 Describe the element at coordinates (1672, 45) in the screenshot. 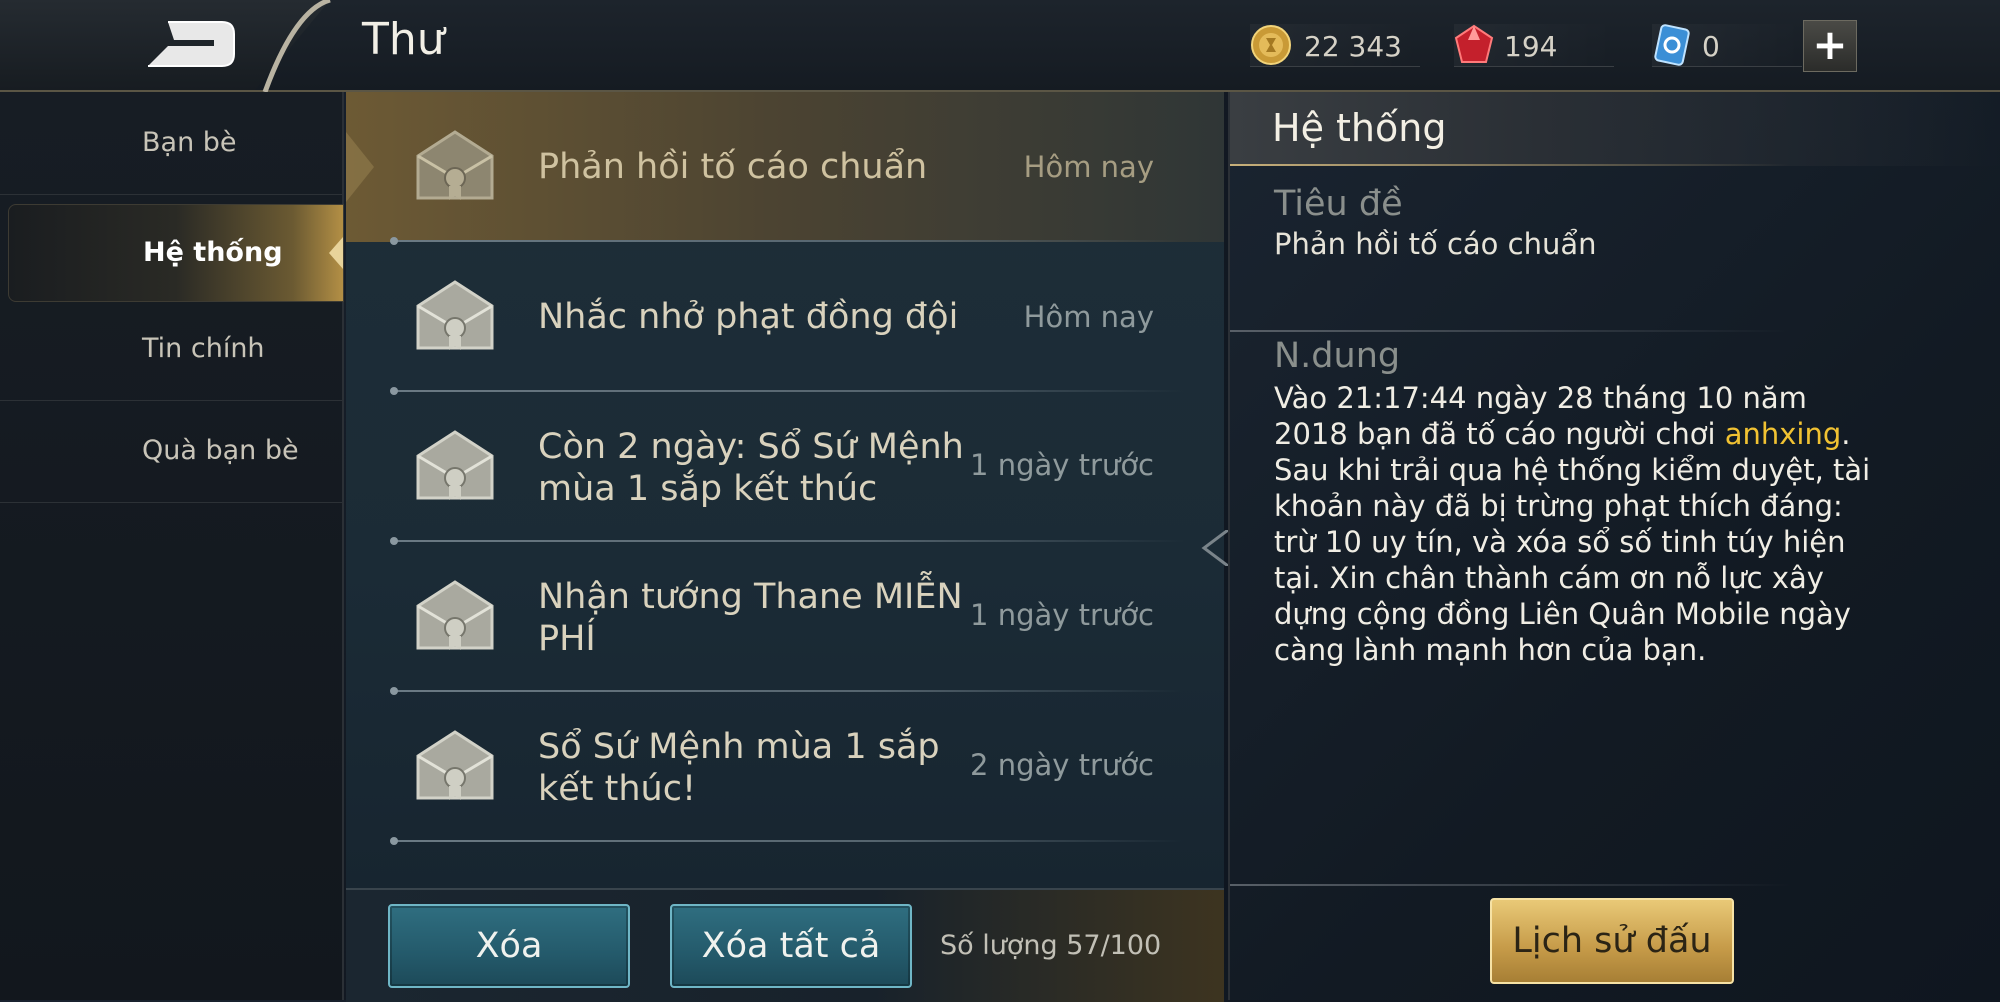

I see `blue-card-icon` at that location.